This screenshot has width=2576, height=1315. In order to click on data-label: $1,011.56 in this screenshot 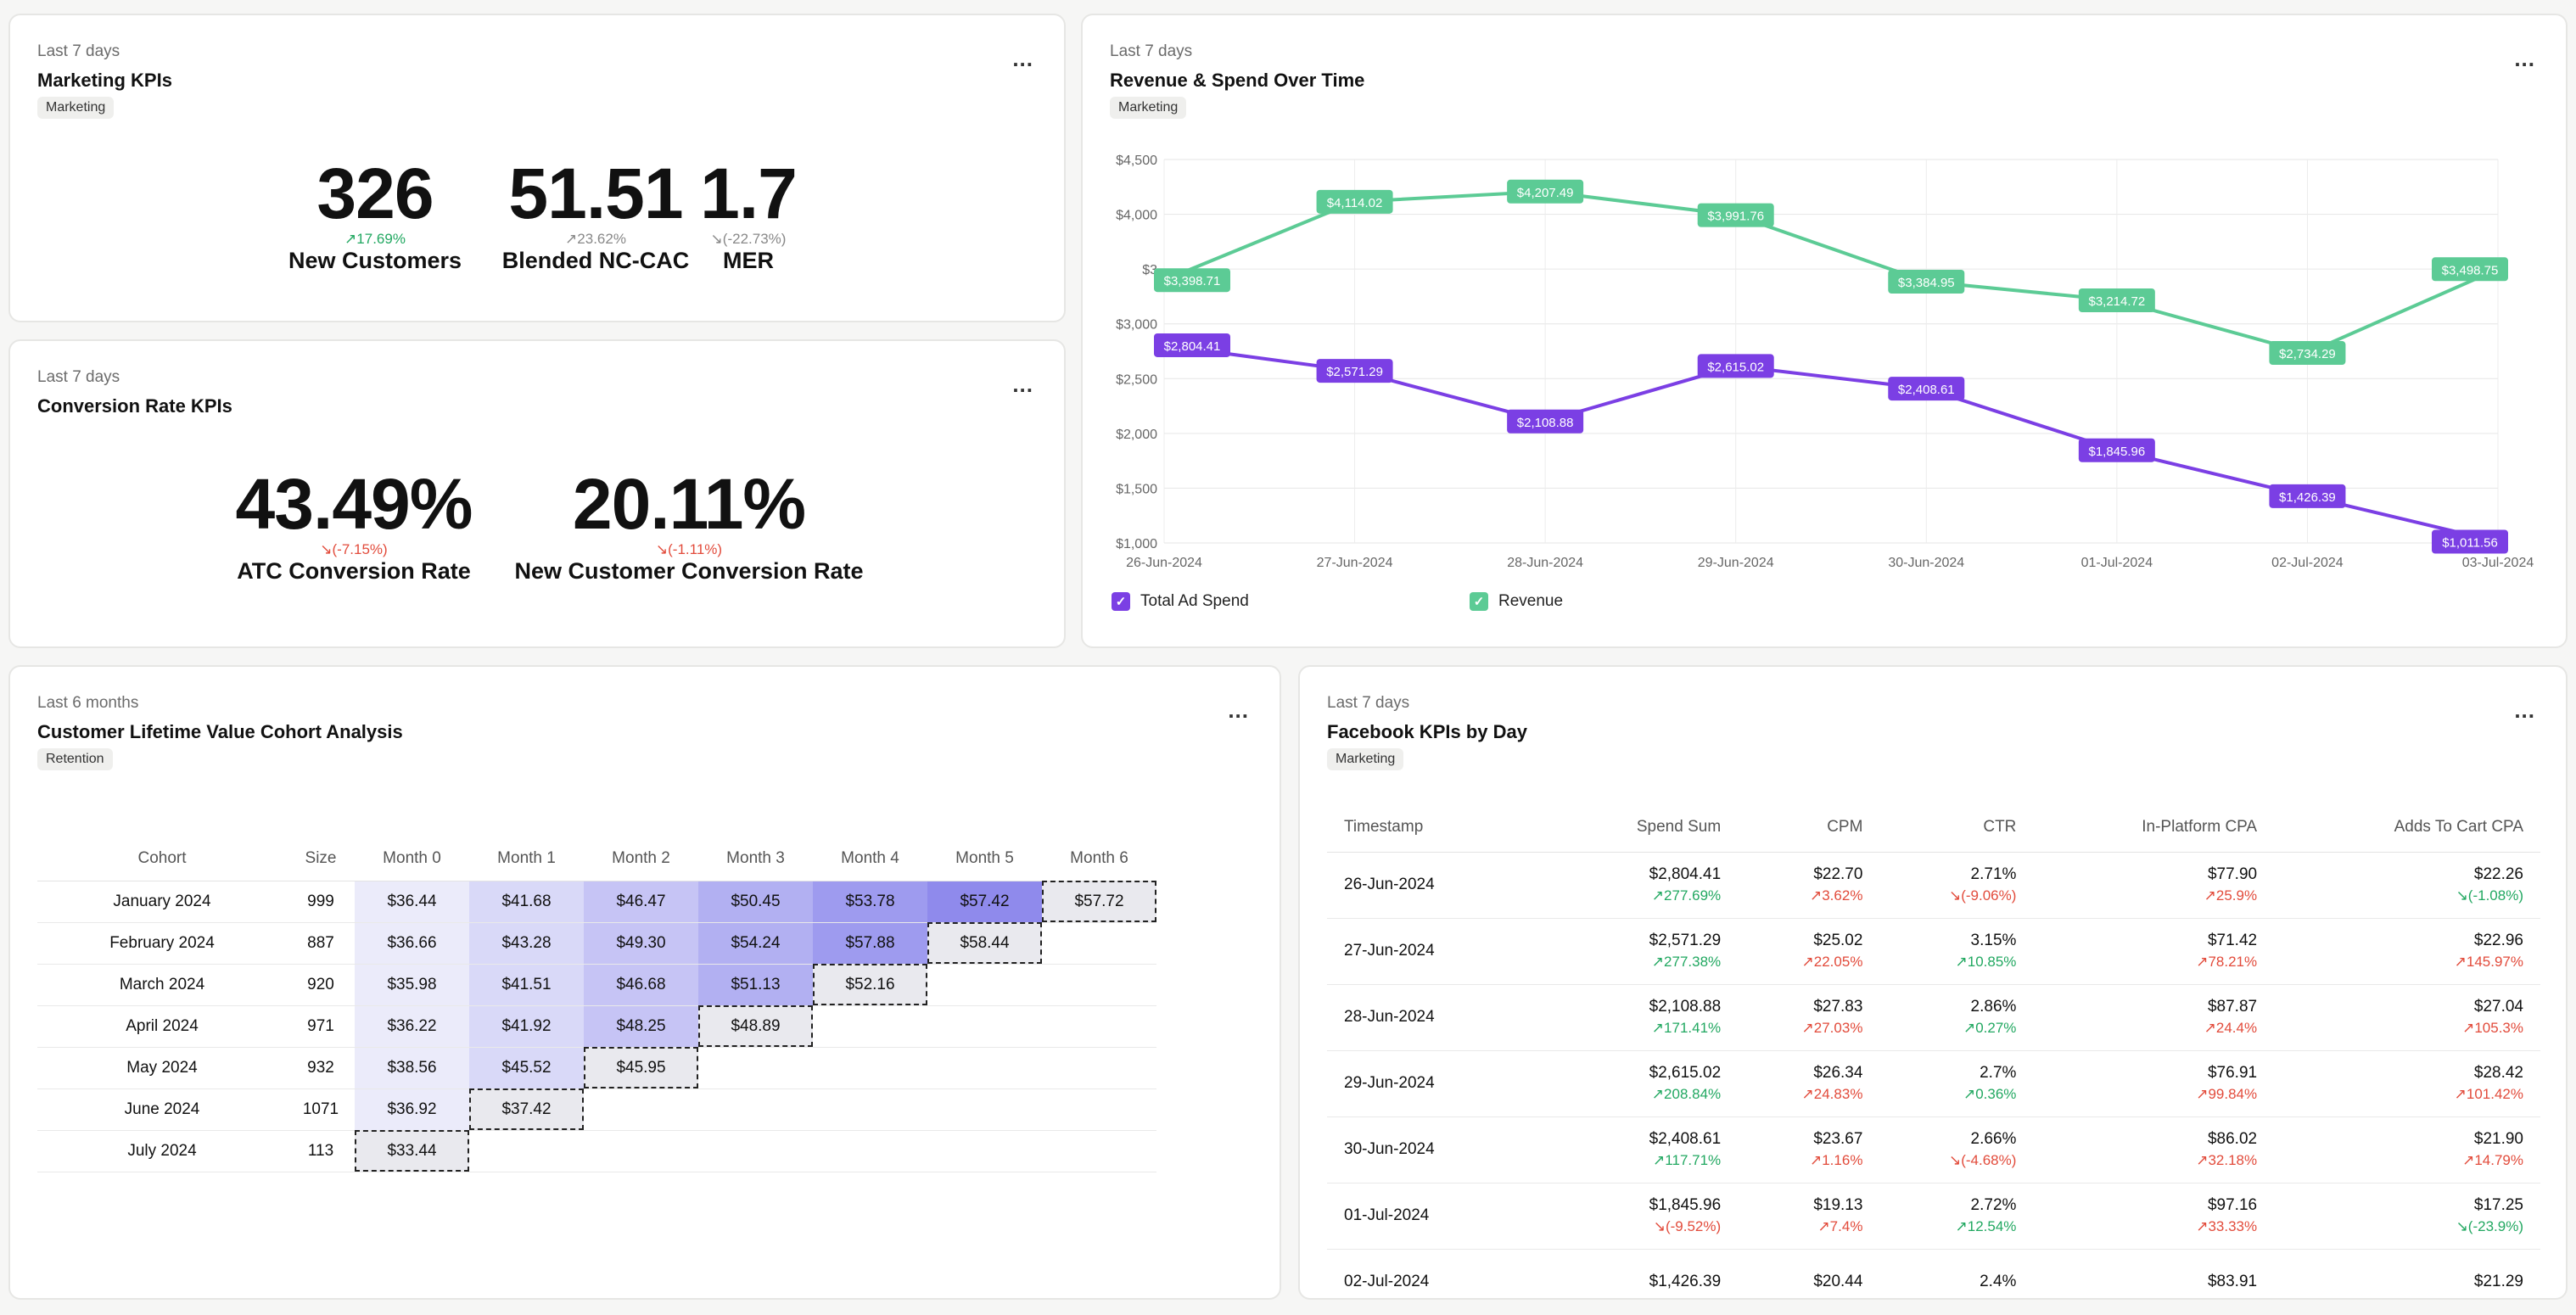, I will do `click(2470, 543)`.